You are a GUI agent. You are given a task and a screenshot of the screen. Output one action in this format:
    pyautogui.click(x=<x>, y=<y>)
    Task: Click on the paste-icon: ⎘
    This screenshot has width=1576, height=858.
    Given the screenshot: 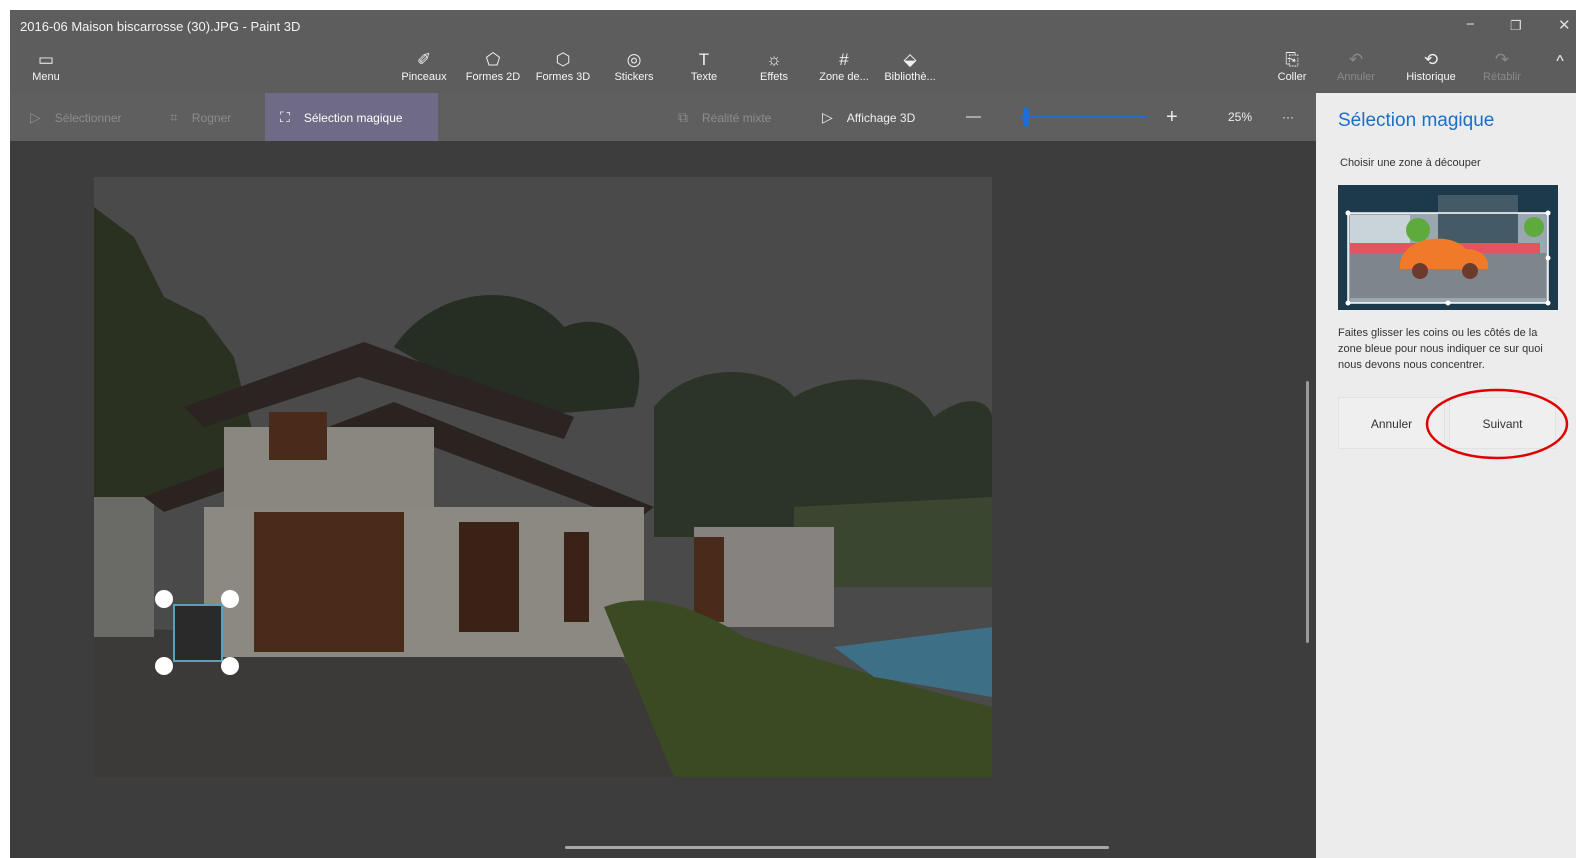 What is the action you would take?
    pyautogui.click(x=1292, y=59)
    